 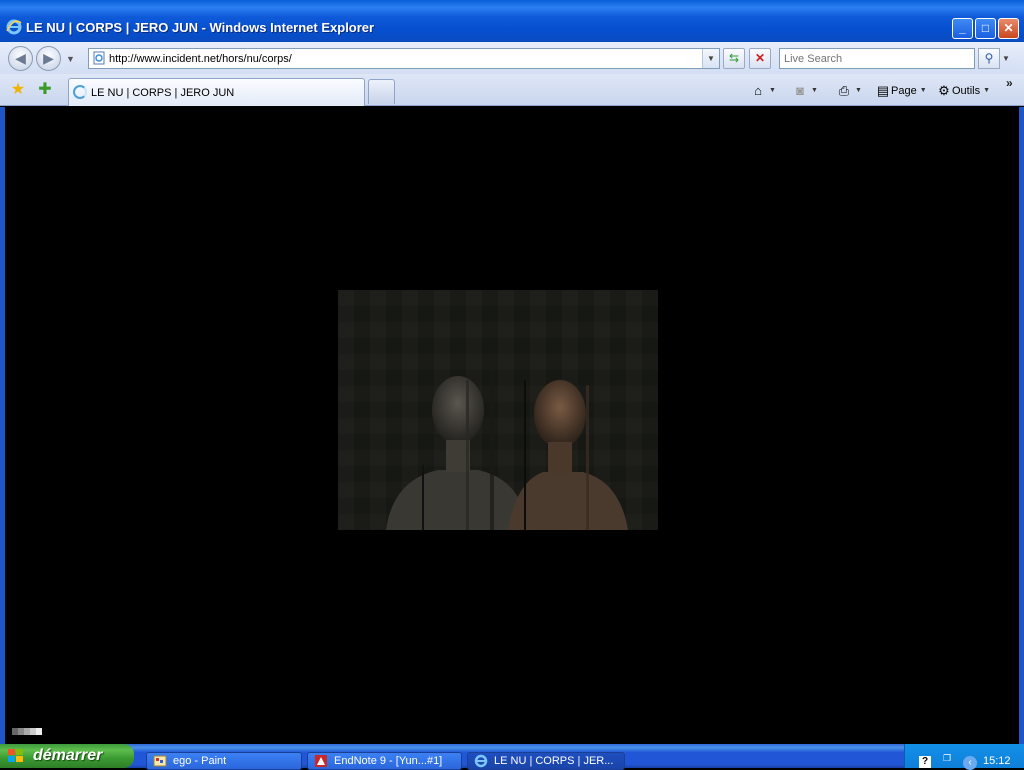 What do you see at coordinates (200, 761) in the screenshot?
I see `taskbar-item-label: ego - Paint` at bounding box center [200, 761].